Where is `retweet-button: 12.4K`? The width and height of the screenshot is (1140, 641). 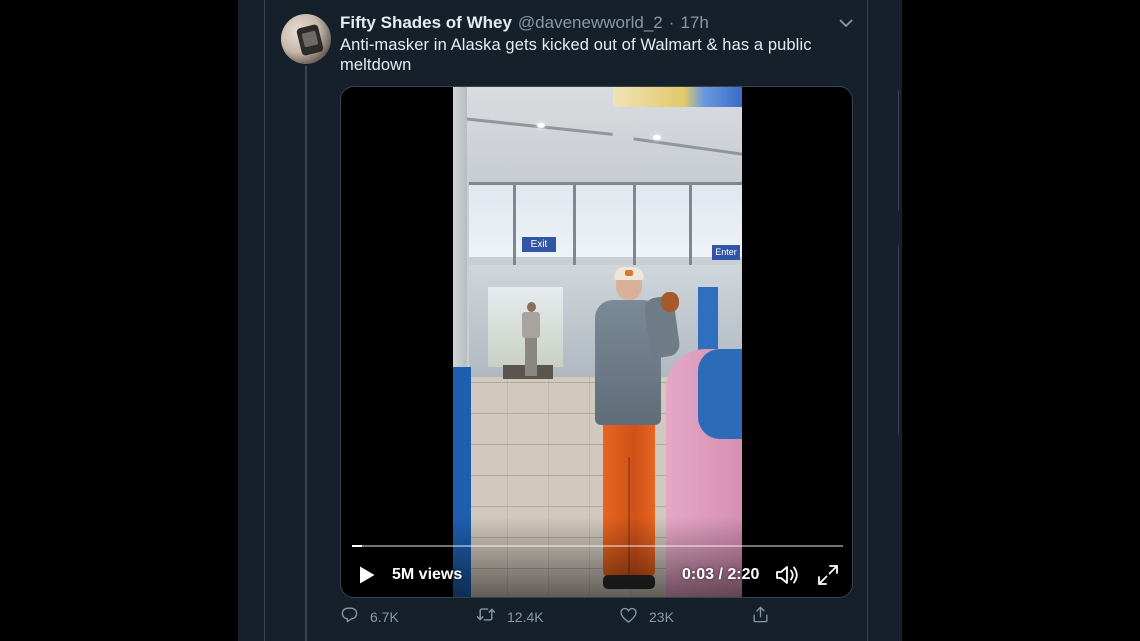 retweet-button: 12.4K is located at coordinates (510, 617).